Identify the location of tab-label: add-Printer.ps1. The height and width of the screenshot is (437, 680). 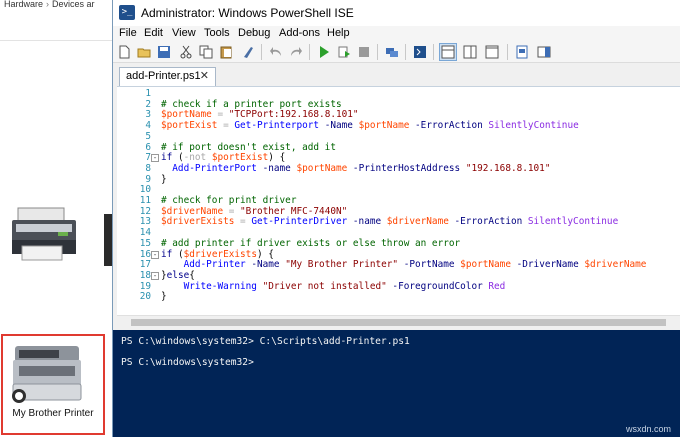
(163, 76).